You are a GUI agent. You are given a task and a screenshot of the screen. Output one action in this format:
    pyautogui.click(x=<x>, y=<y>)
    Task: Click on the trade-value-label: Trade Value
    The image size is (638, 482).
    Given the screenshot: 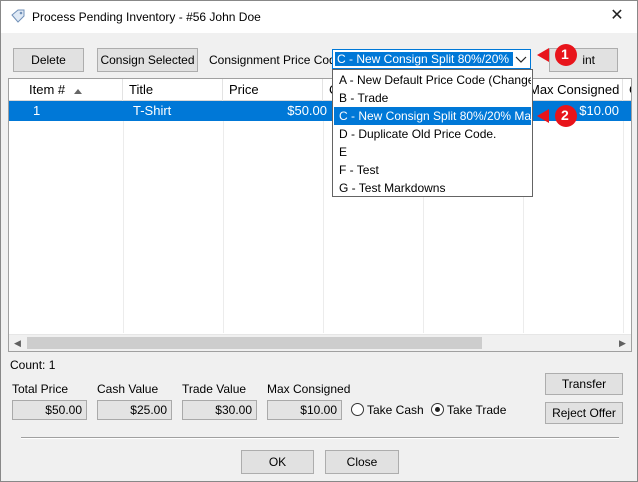 What is the action you would take?
    pyautogui.click(x=214, y=389)
    